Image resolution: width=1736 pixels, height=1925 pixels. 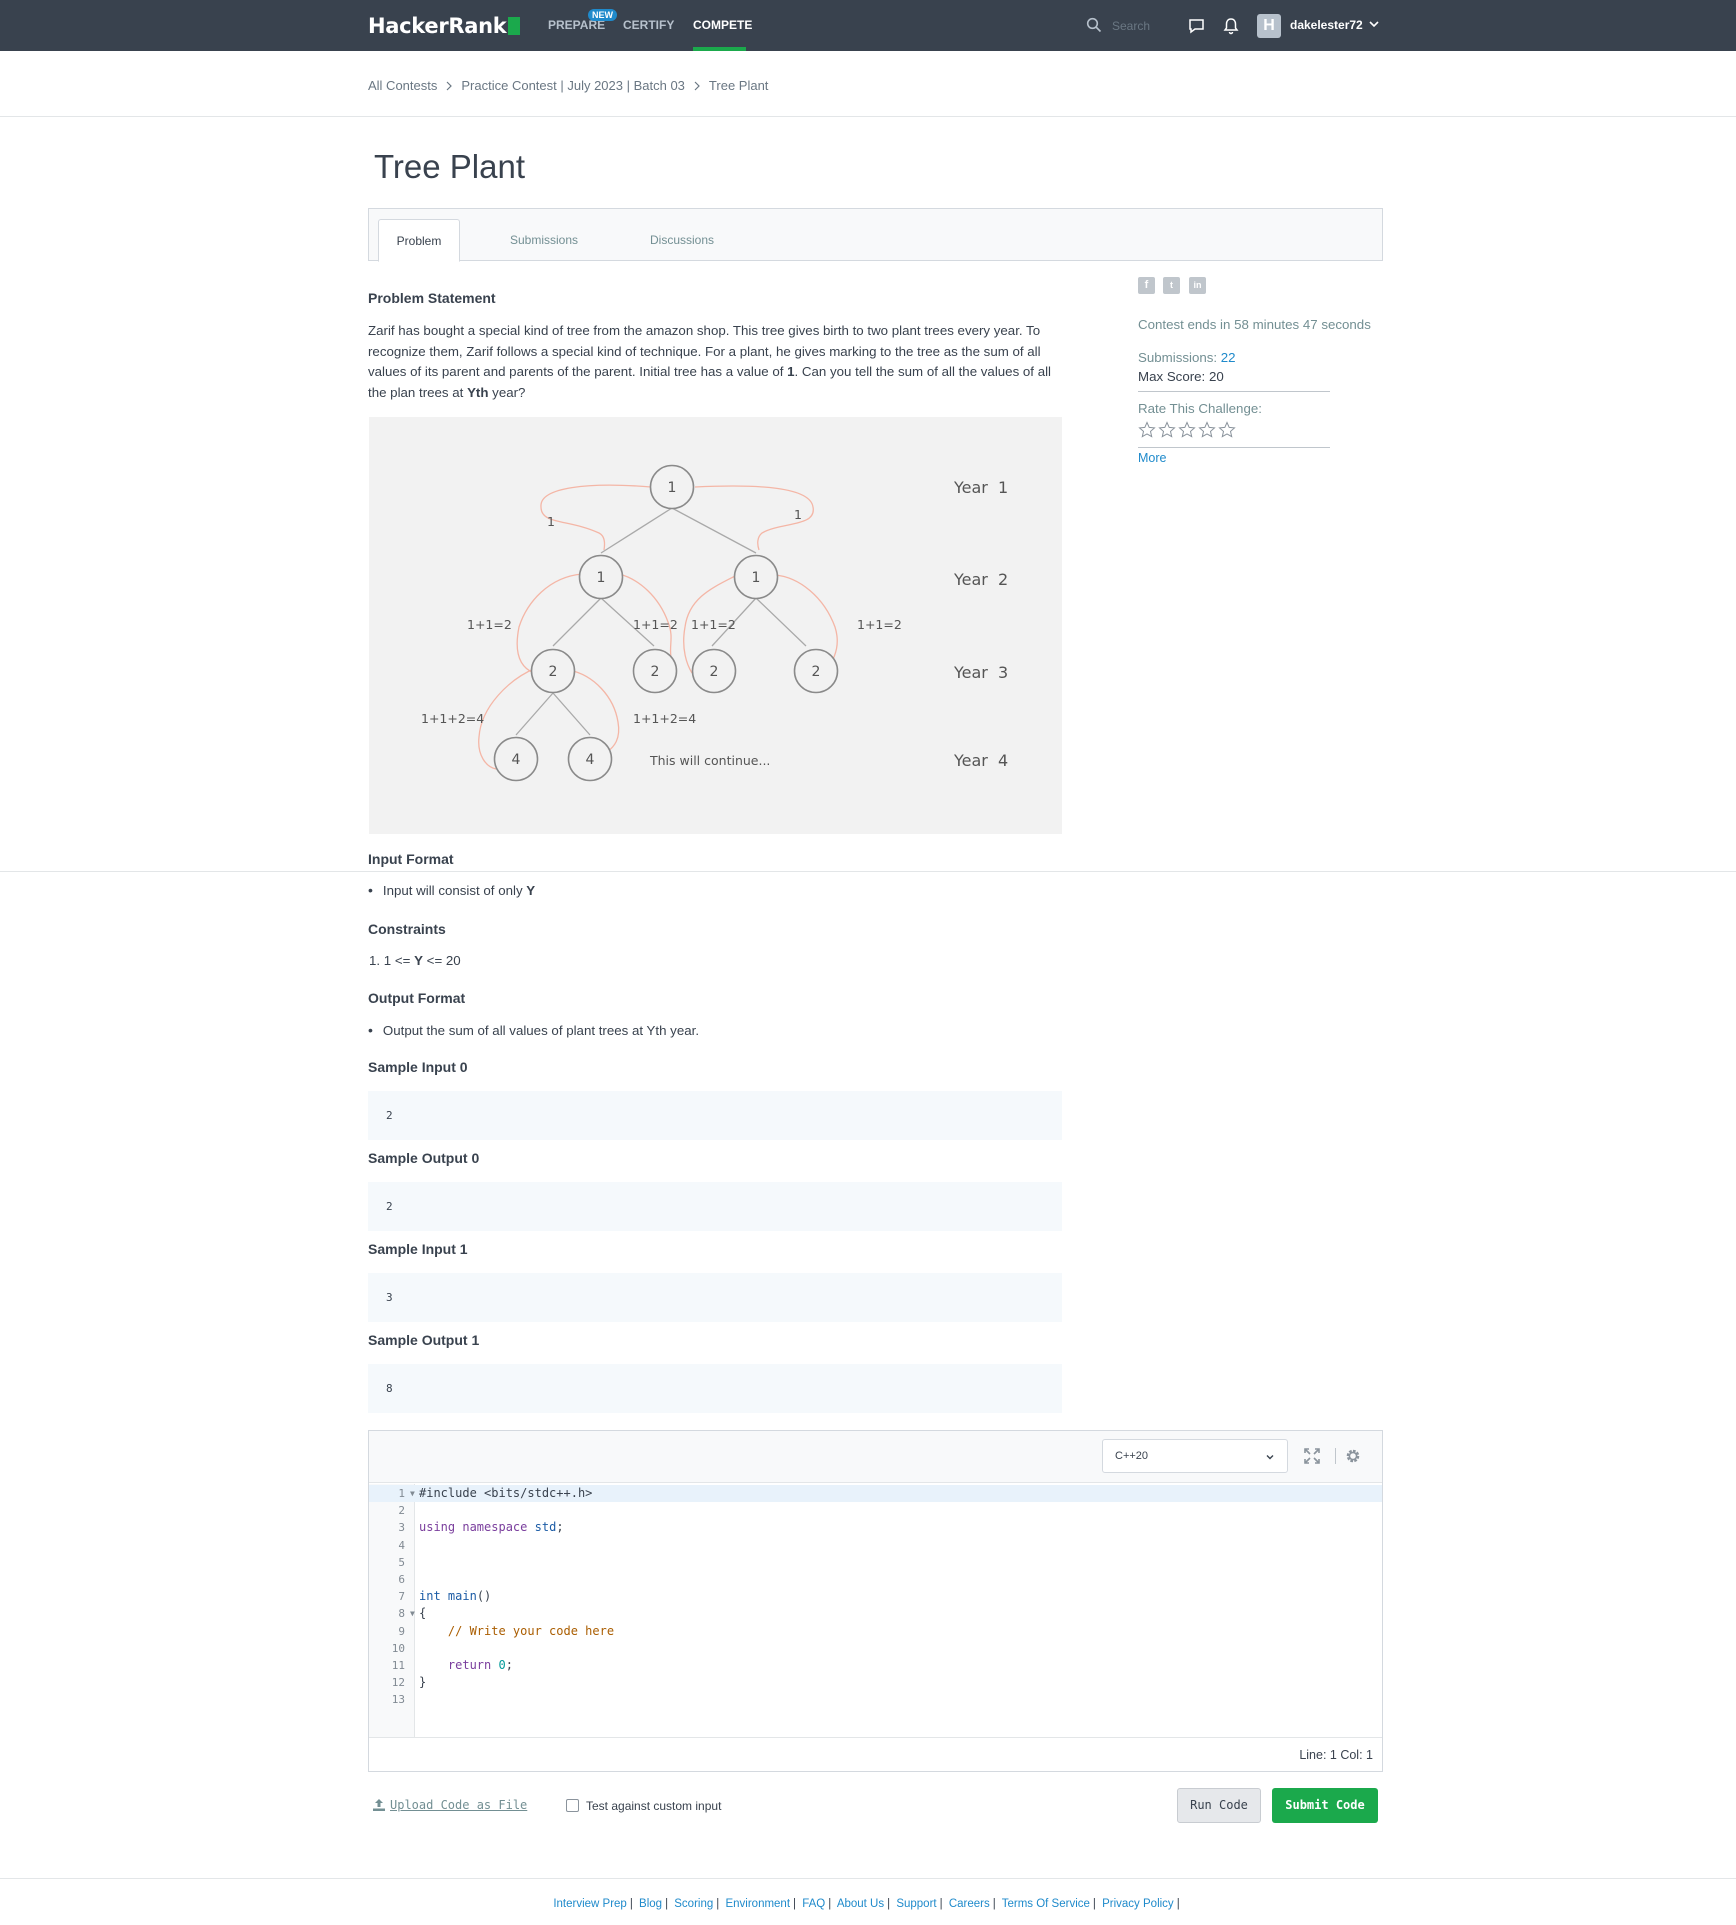 I want to click on editor-toolbar: C++20, so click(x=875, y=1457).